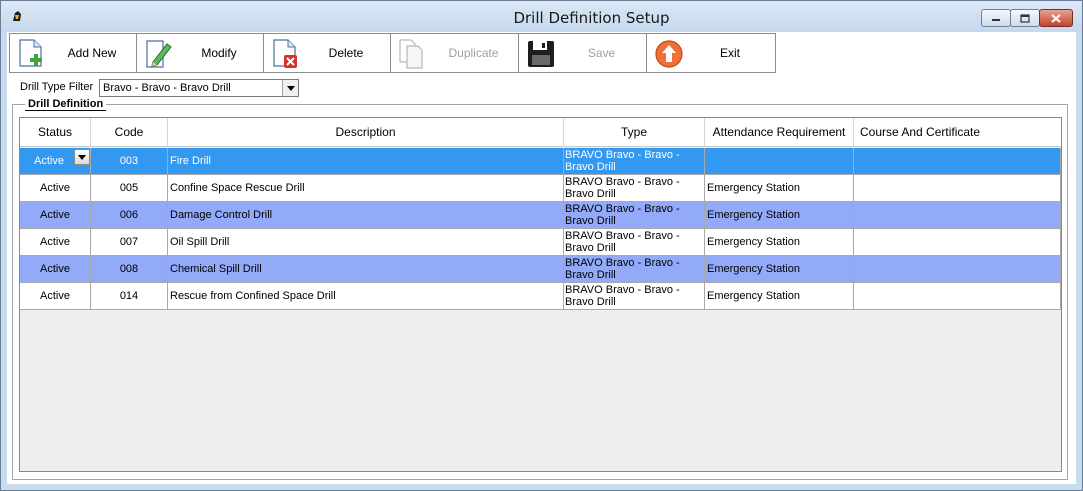 This screenshot has height=491, width=1083. I want to click on modify-button: Modify, so click(200, 53).